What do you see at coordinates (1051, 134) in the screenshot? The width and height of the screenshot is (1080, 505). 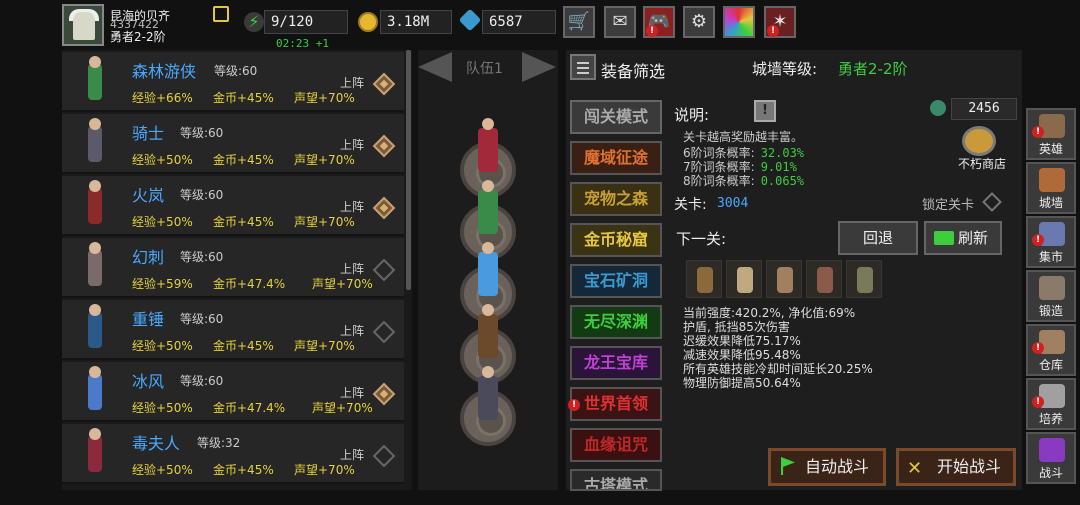 I see `side-nav-hero: 英雄!` at bounding box center [1051, 134].